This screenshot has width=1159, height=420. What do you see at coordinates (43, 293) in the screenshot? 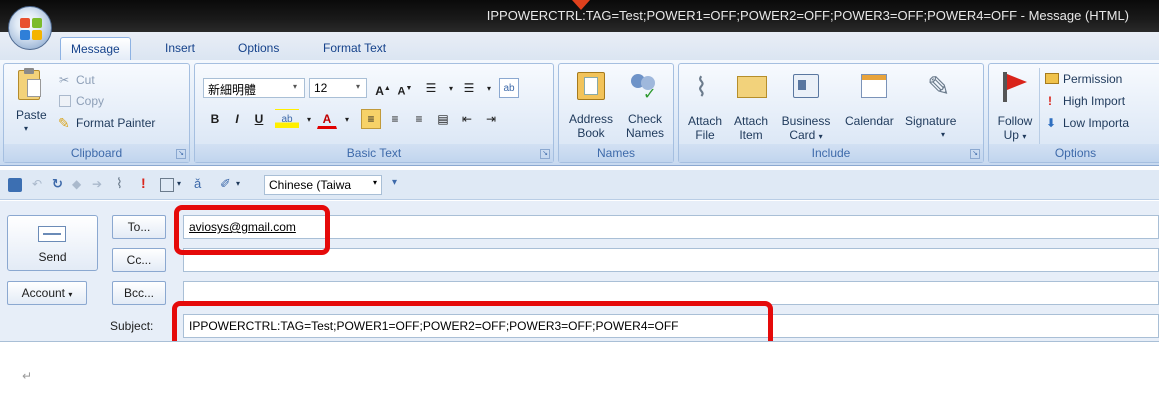
I see `account-label: Account` at bounding box center [43, 293].